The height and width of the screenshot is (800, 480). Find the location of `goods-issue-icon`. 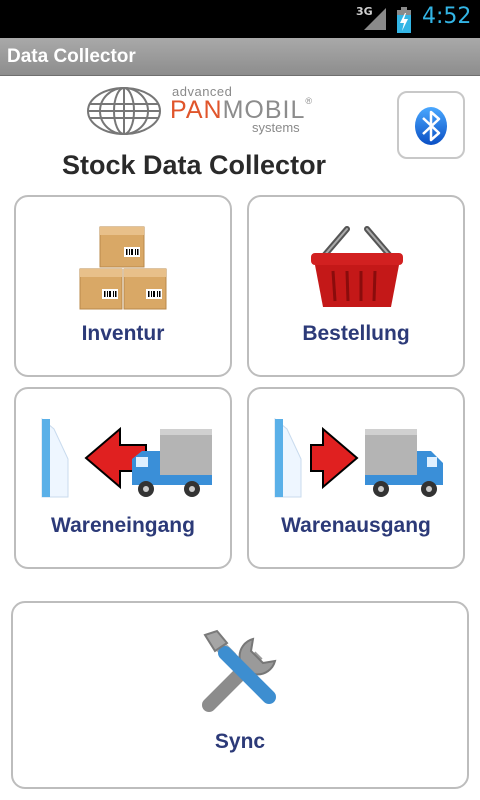

goods-issue-icon is located at coordinates (358, 457).